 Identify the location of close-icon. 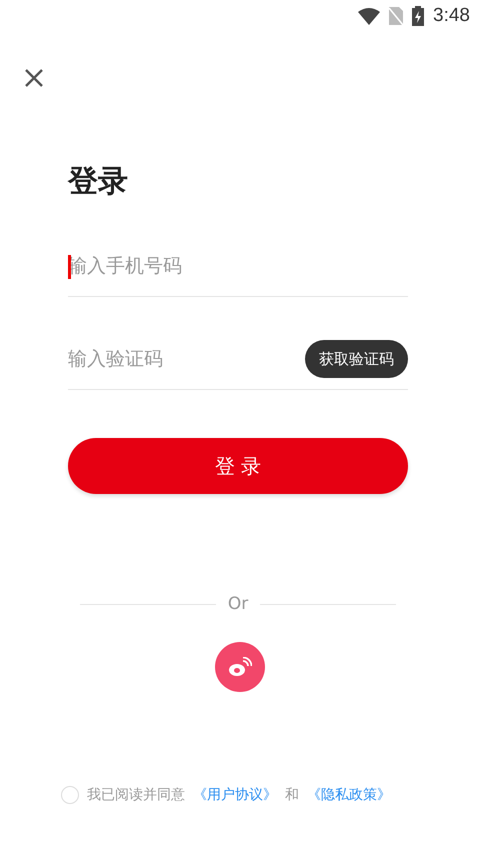
(34, 78).